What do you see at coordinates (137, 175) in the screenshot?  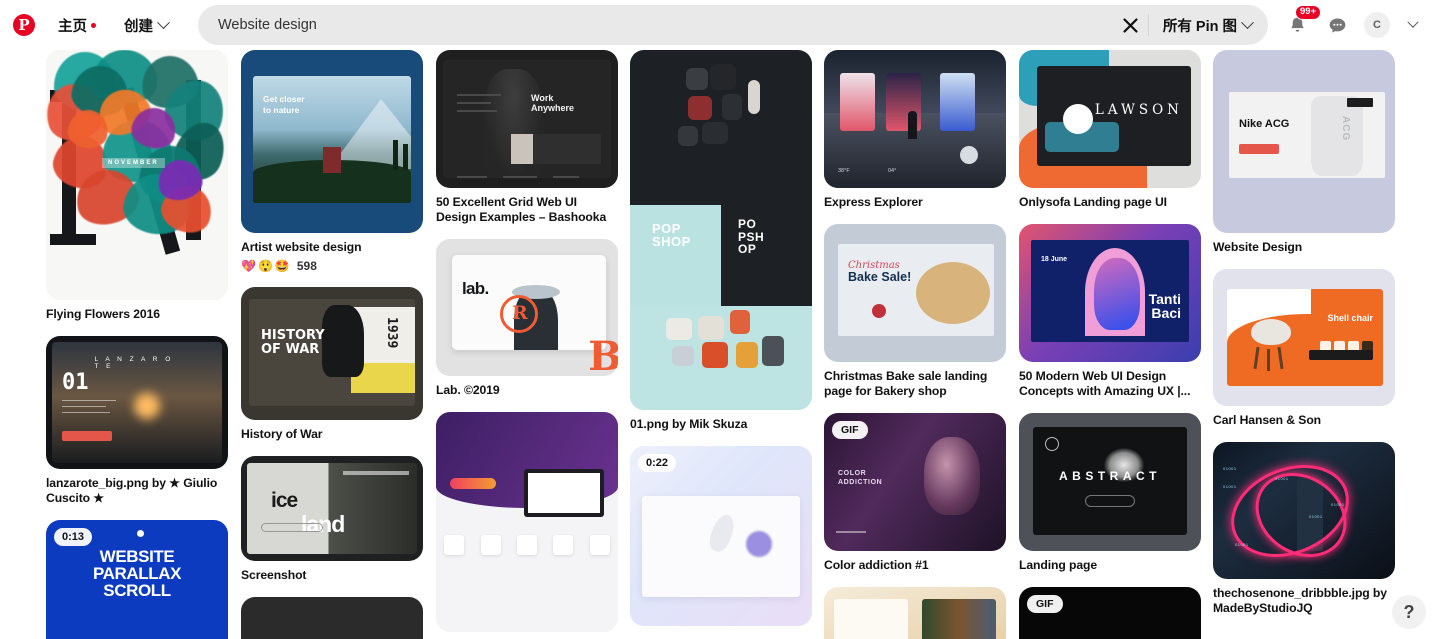 I see `pin-image: NOVEMBER` at bounding box center [137, 175].